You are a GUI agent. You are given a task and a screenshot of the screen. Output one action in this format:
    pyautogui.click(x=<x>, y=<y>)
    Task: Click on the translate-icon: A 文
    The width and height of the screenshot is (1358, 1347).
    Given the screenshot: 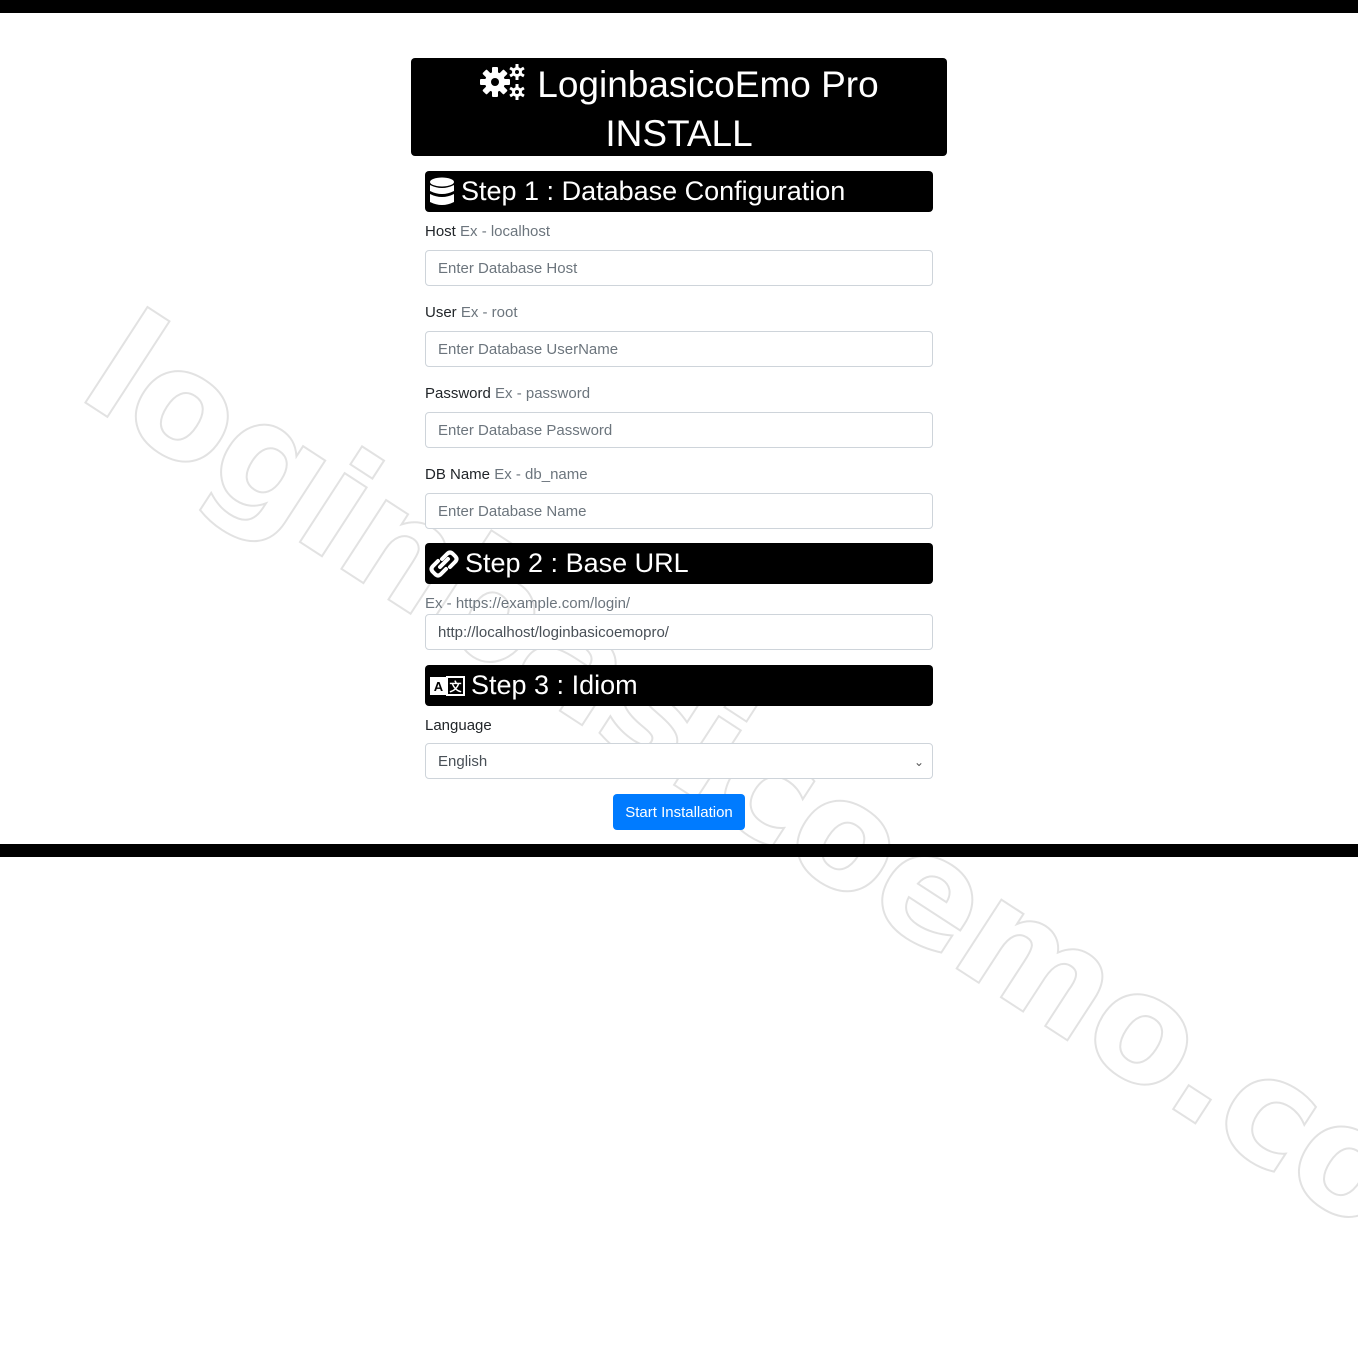 What is the action you would take?
    pyautogui.click(x=447, y=686)
    